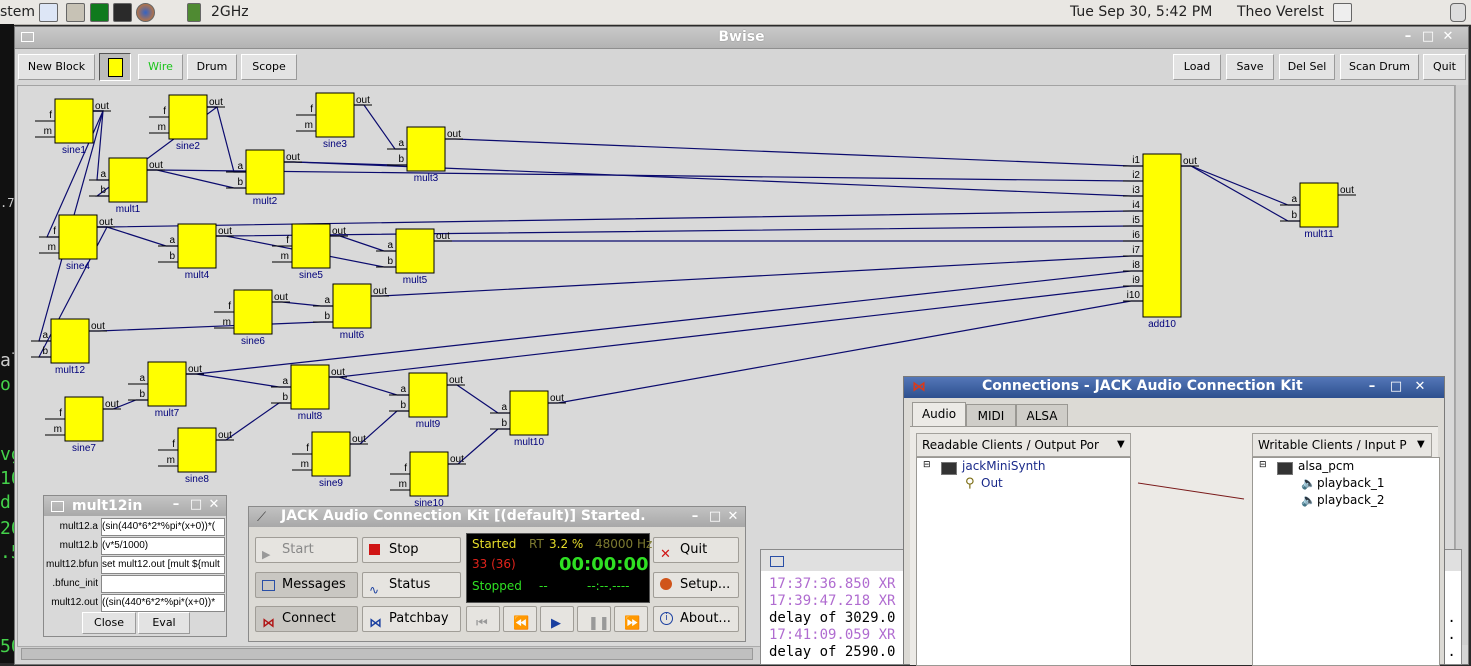  What do you see at coordinates (991, 415) in the screenshot?
I see `tab-midi: MIDI` at bounding box center [991, 415].